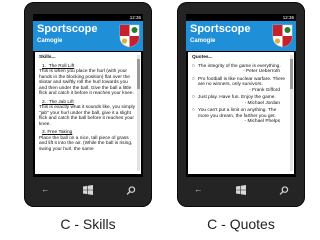 This screenshot has width=320, height=240. What do you see at coordinates (88, 224) in the screenshot?
I see `caption-skills: C - Skills` at bounding box center [88, 224].